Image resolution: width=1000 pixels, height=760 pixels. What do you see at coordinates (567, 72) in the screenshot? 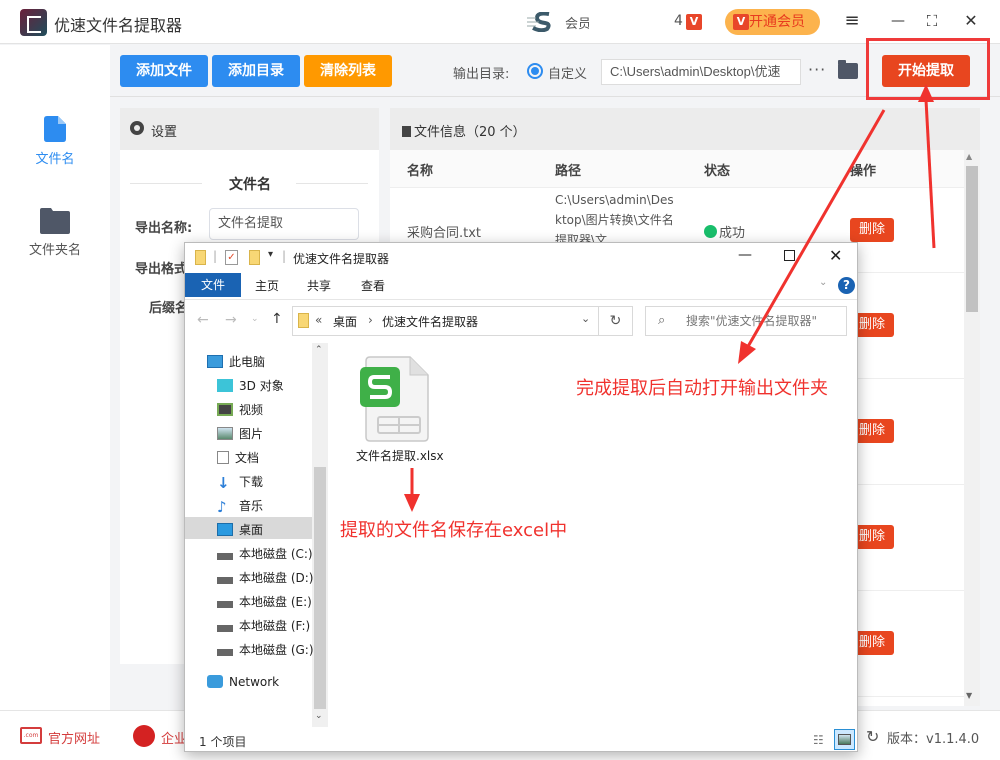
I see `custom-radio-label: 自定义` at bounding box center [567, 72].